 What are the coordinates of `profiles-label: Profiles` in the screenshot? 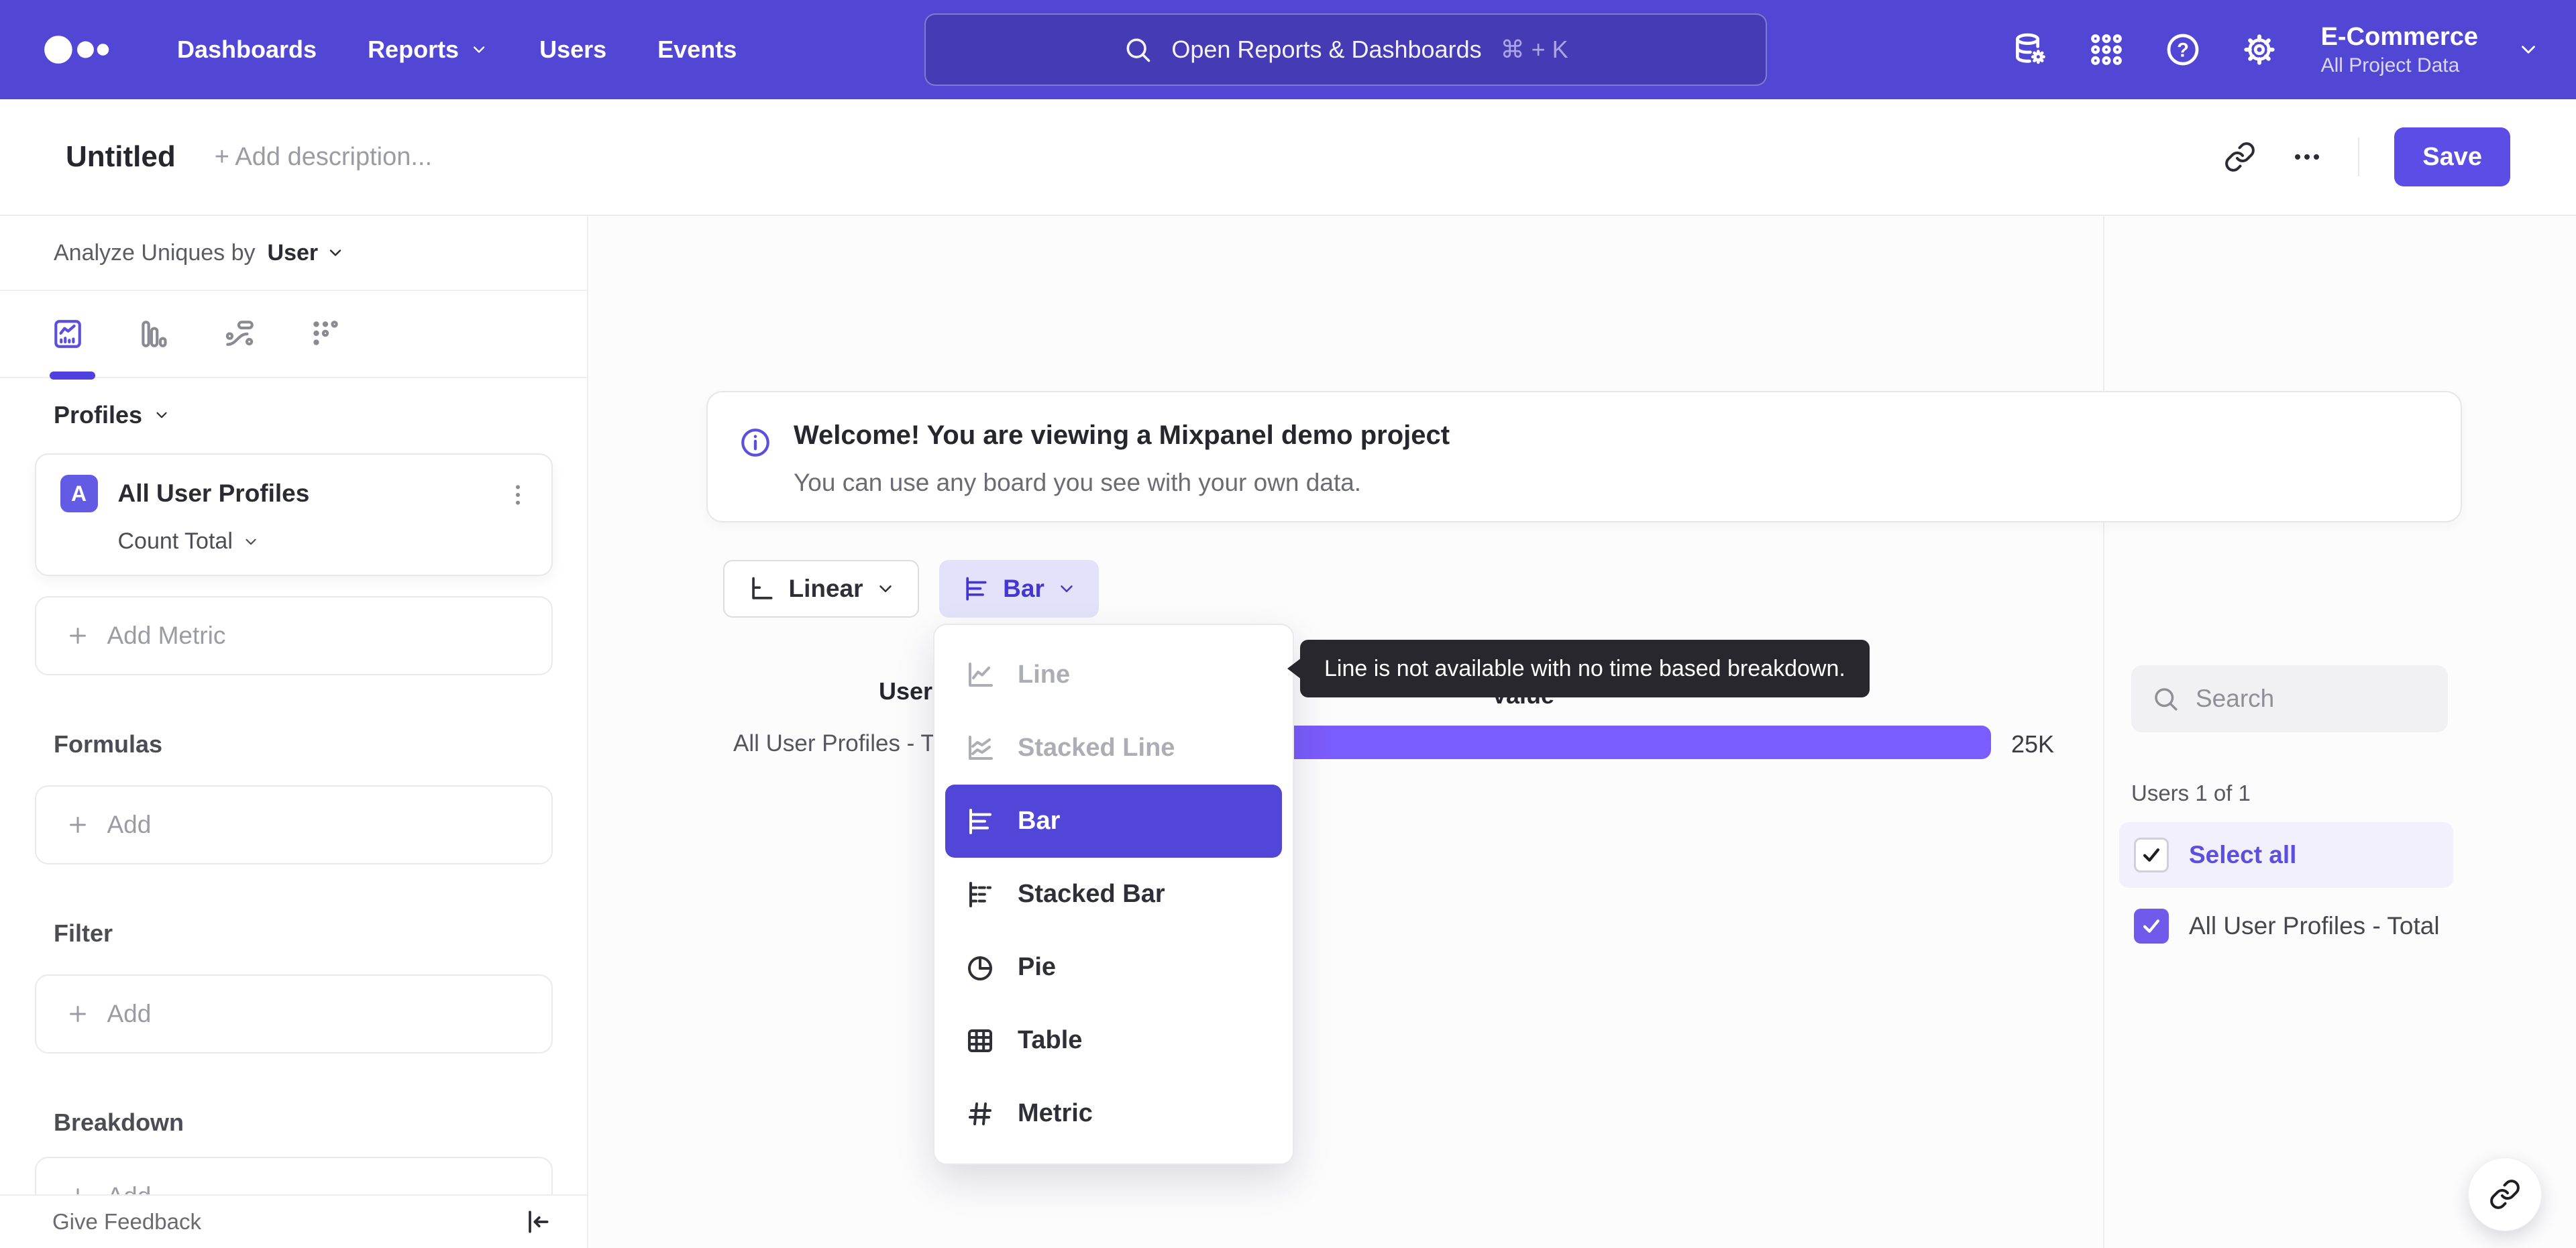 It's located at (98, 415).